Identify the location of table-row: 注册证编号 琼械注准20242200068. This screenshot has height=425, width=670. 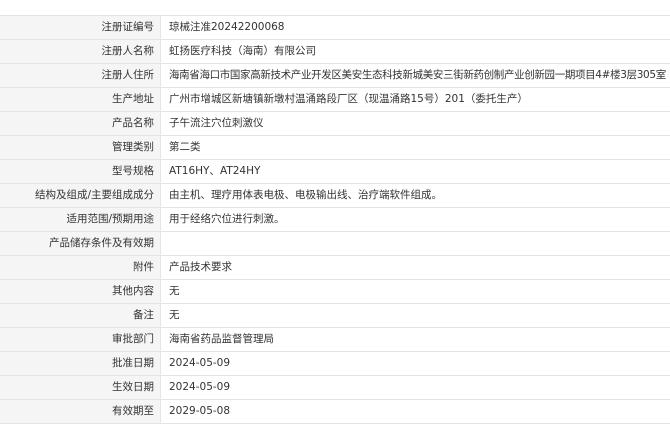
(335, 27).